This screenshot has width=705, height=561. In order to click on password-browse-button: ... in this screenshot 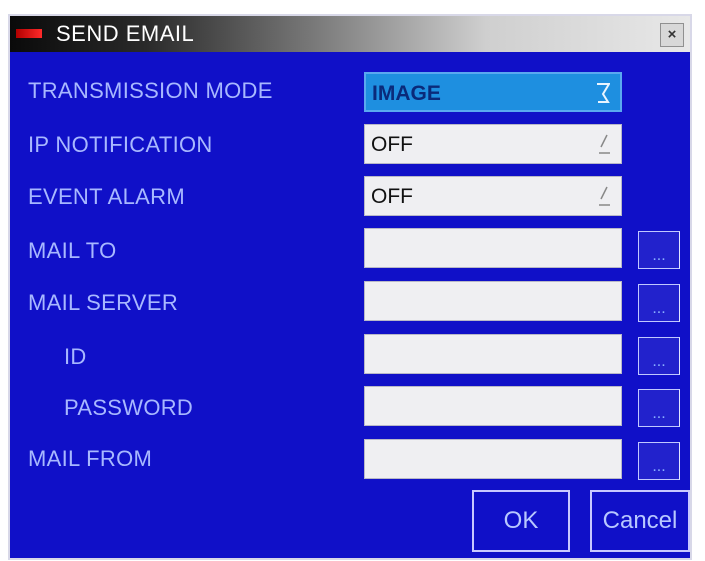, I will do `click(659, 408)`.